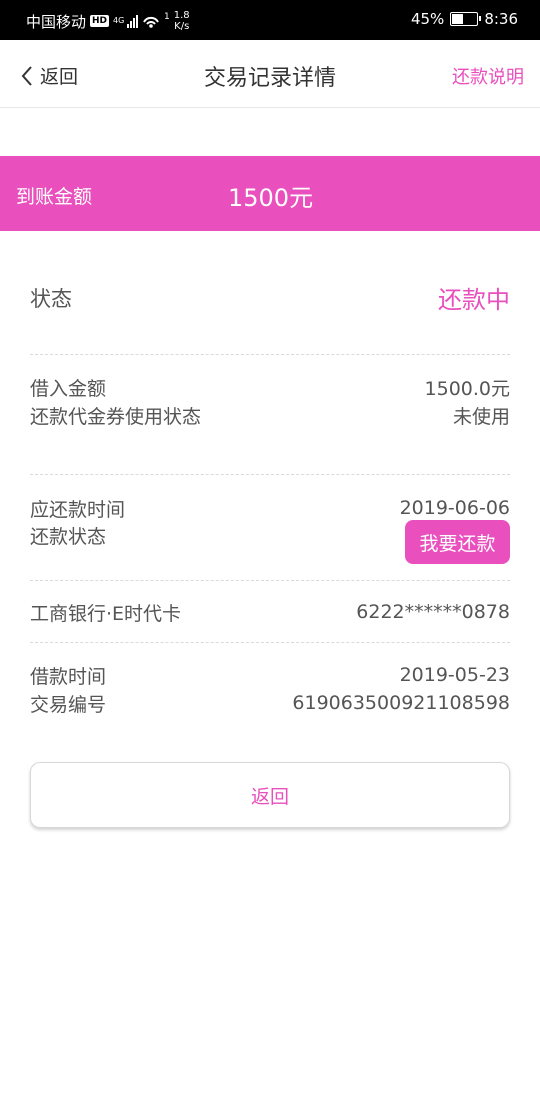 The height and width of the screenshot is (1120, 540). What do you see at coordinates (133, 21) in the screenshot?
I see `signal-icon` at bounding box center [133, 21].